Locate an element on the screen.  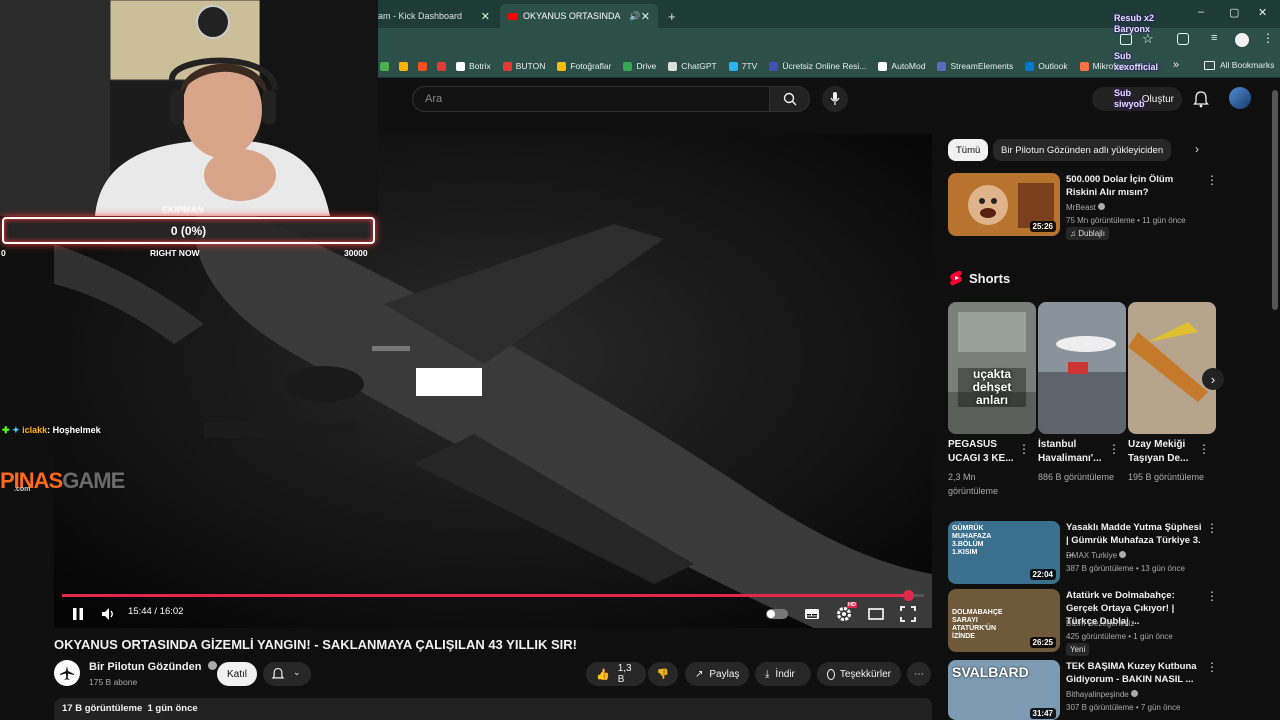
maximize-icon: ▢ is located at coordinates (1234, 12).